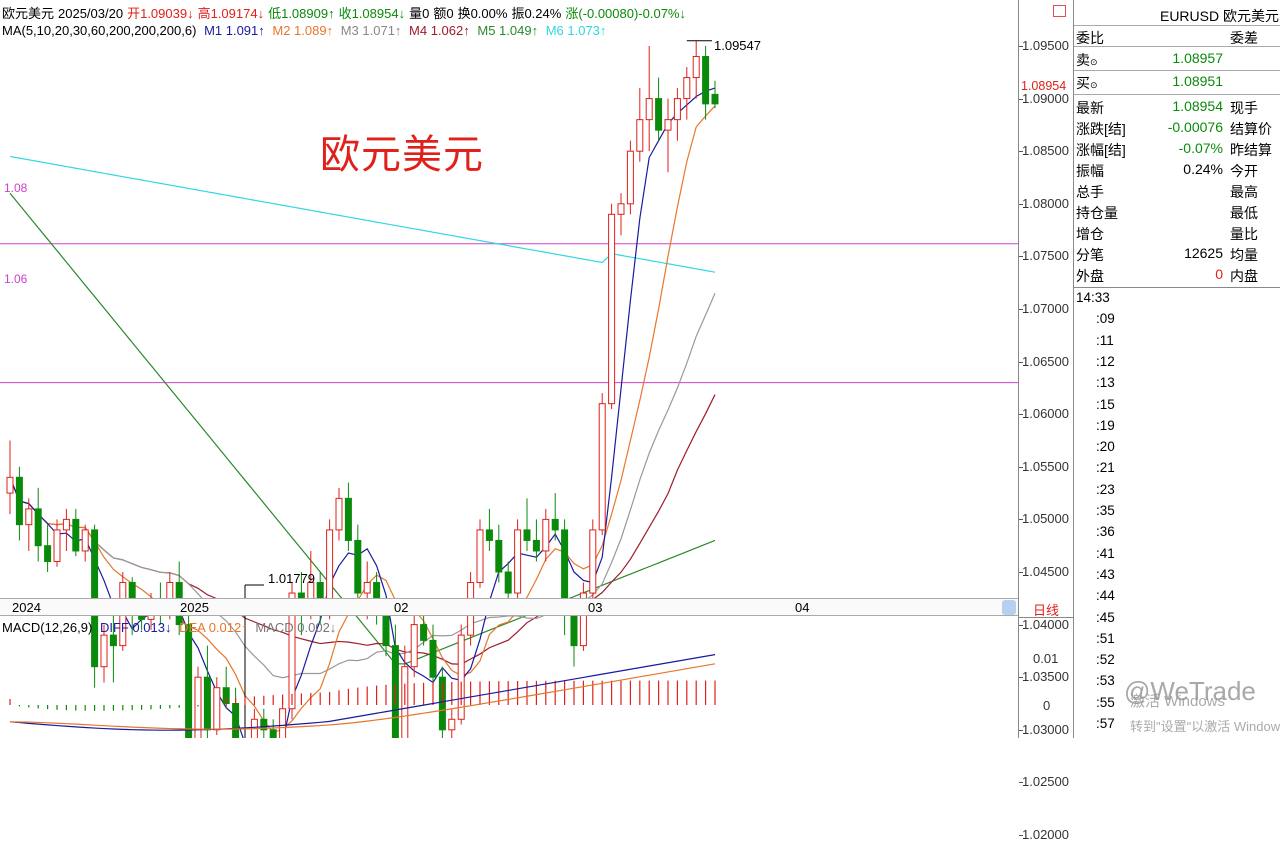  I want to click on time-label-2025: 2025, so click(194, 607).